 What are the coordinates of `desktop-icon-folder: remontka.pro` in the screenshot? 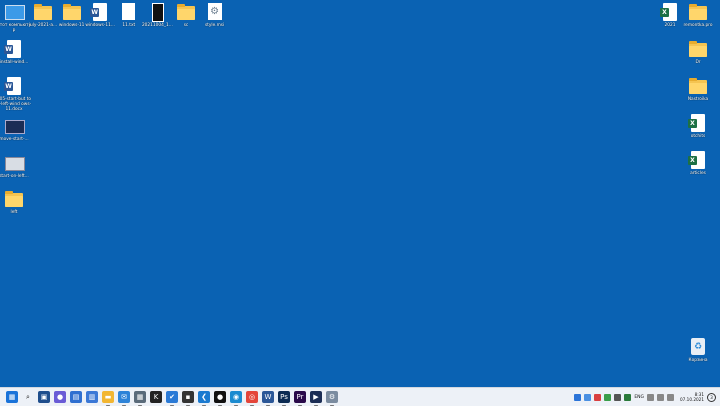 It's located at (698, 15).